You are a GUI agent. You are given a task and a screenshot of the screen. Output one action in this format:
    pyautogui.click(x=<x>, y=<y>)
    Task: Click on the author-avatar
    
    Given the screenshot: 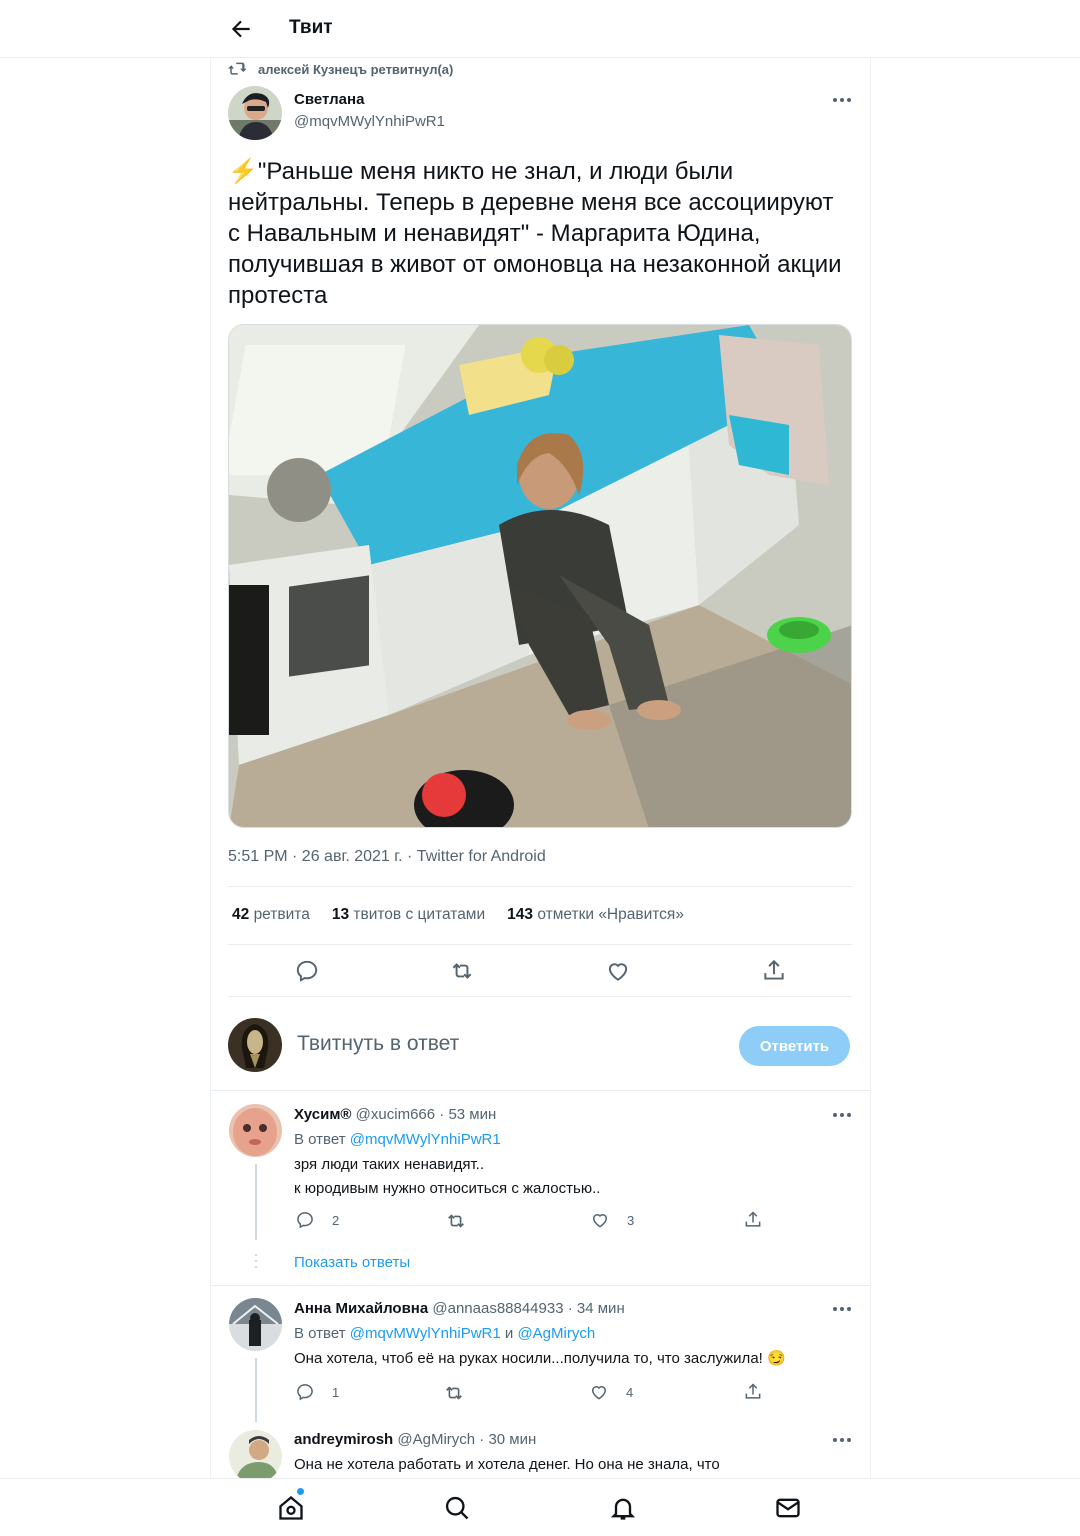 What is the action you would take?
    pyautogui.click(x=255, y=113)
    